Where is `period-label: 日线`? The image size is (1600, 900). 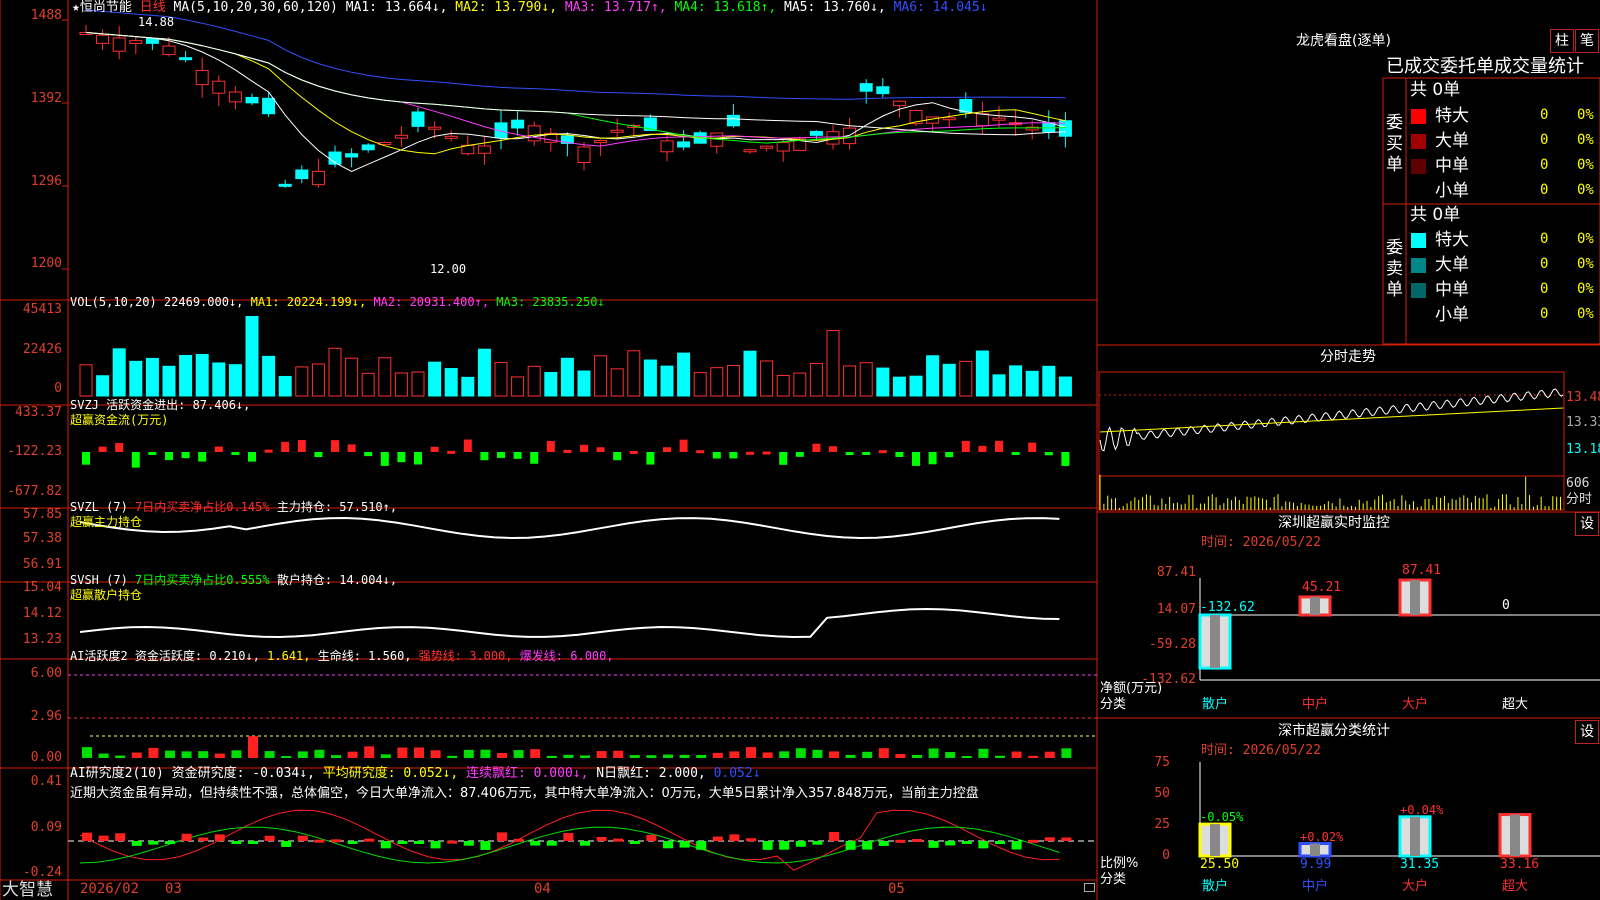 period-label: 日线 is located at coordinates (153, 7).